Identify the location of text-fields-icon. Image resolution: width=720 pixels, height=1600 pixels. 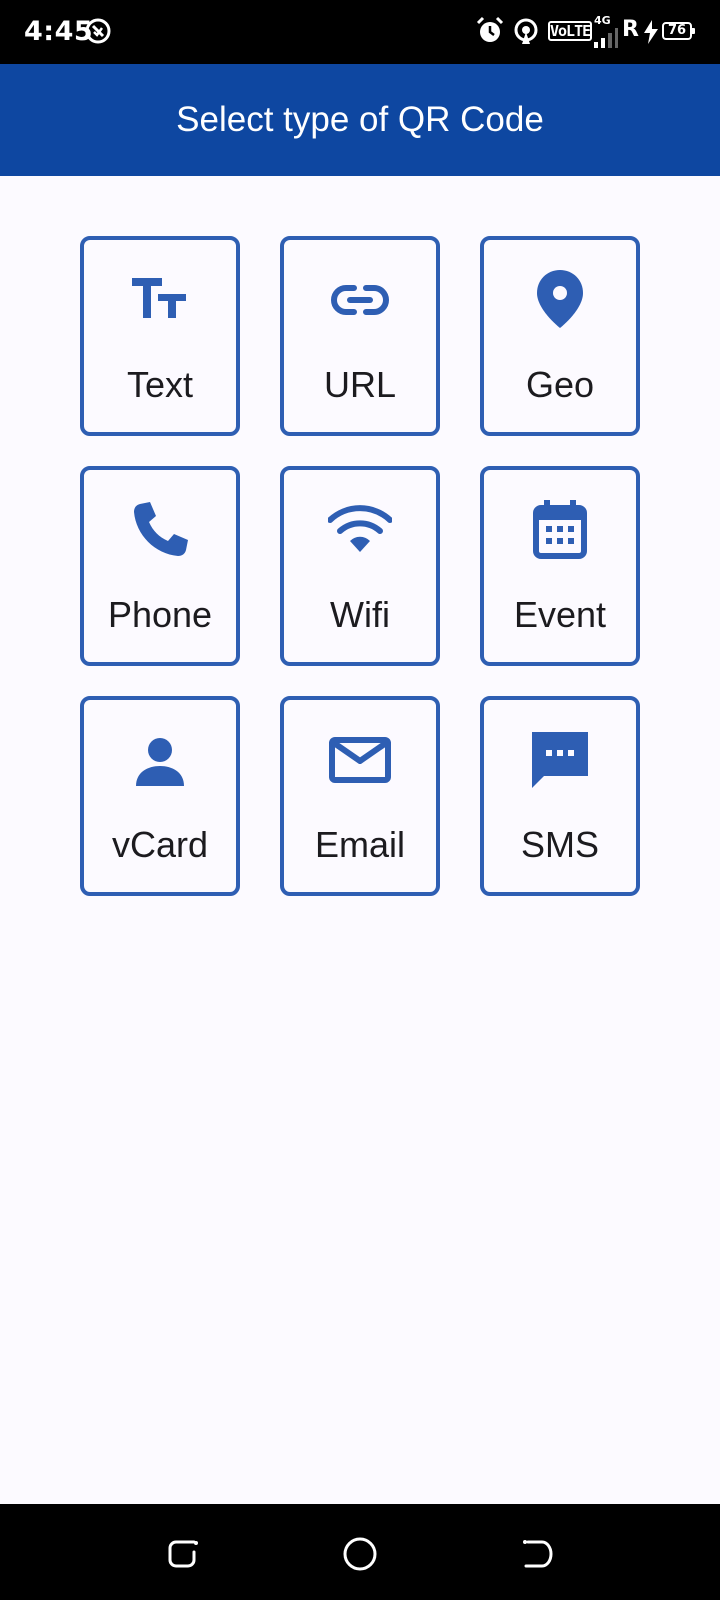
(160, 300).